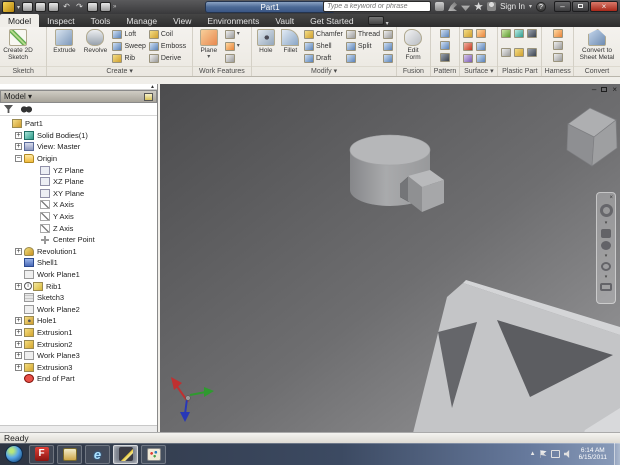  What do you see at coordinates (78, 286) in the screenshot?
I see `tree-item-rib1: + i Rib1` at bounding box center [78, 286].